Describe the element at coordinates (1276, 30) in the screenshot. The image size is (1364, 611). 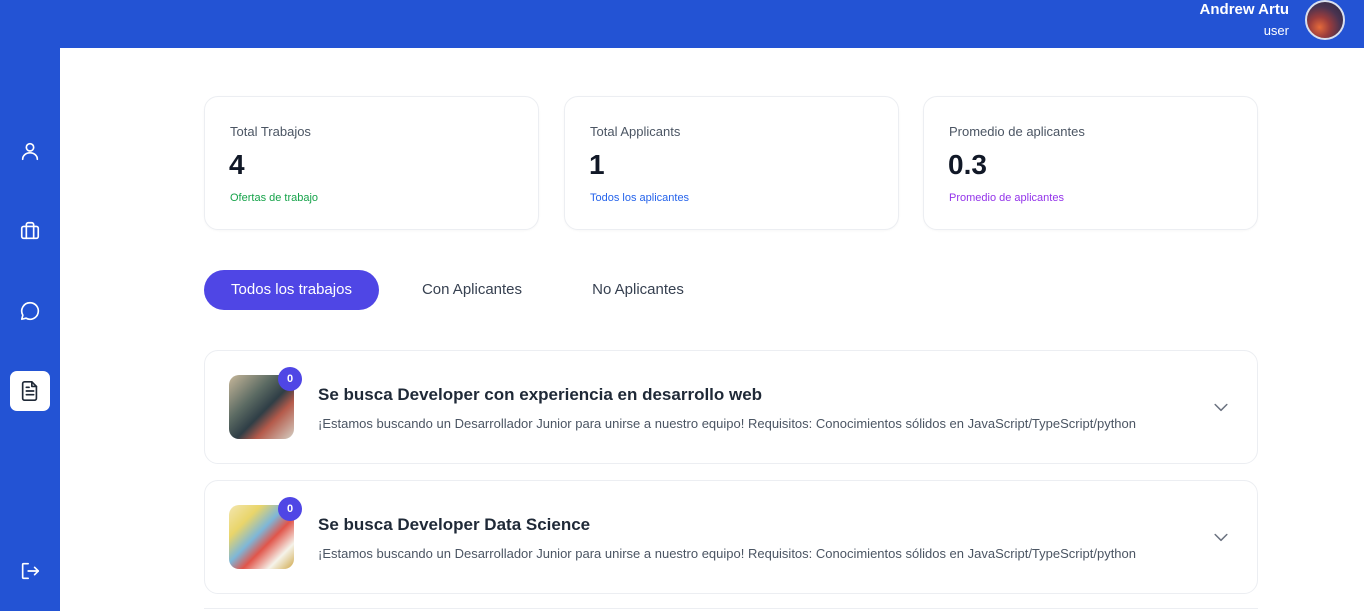
I see `user-role: user` at that location.